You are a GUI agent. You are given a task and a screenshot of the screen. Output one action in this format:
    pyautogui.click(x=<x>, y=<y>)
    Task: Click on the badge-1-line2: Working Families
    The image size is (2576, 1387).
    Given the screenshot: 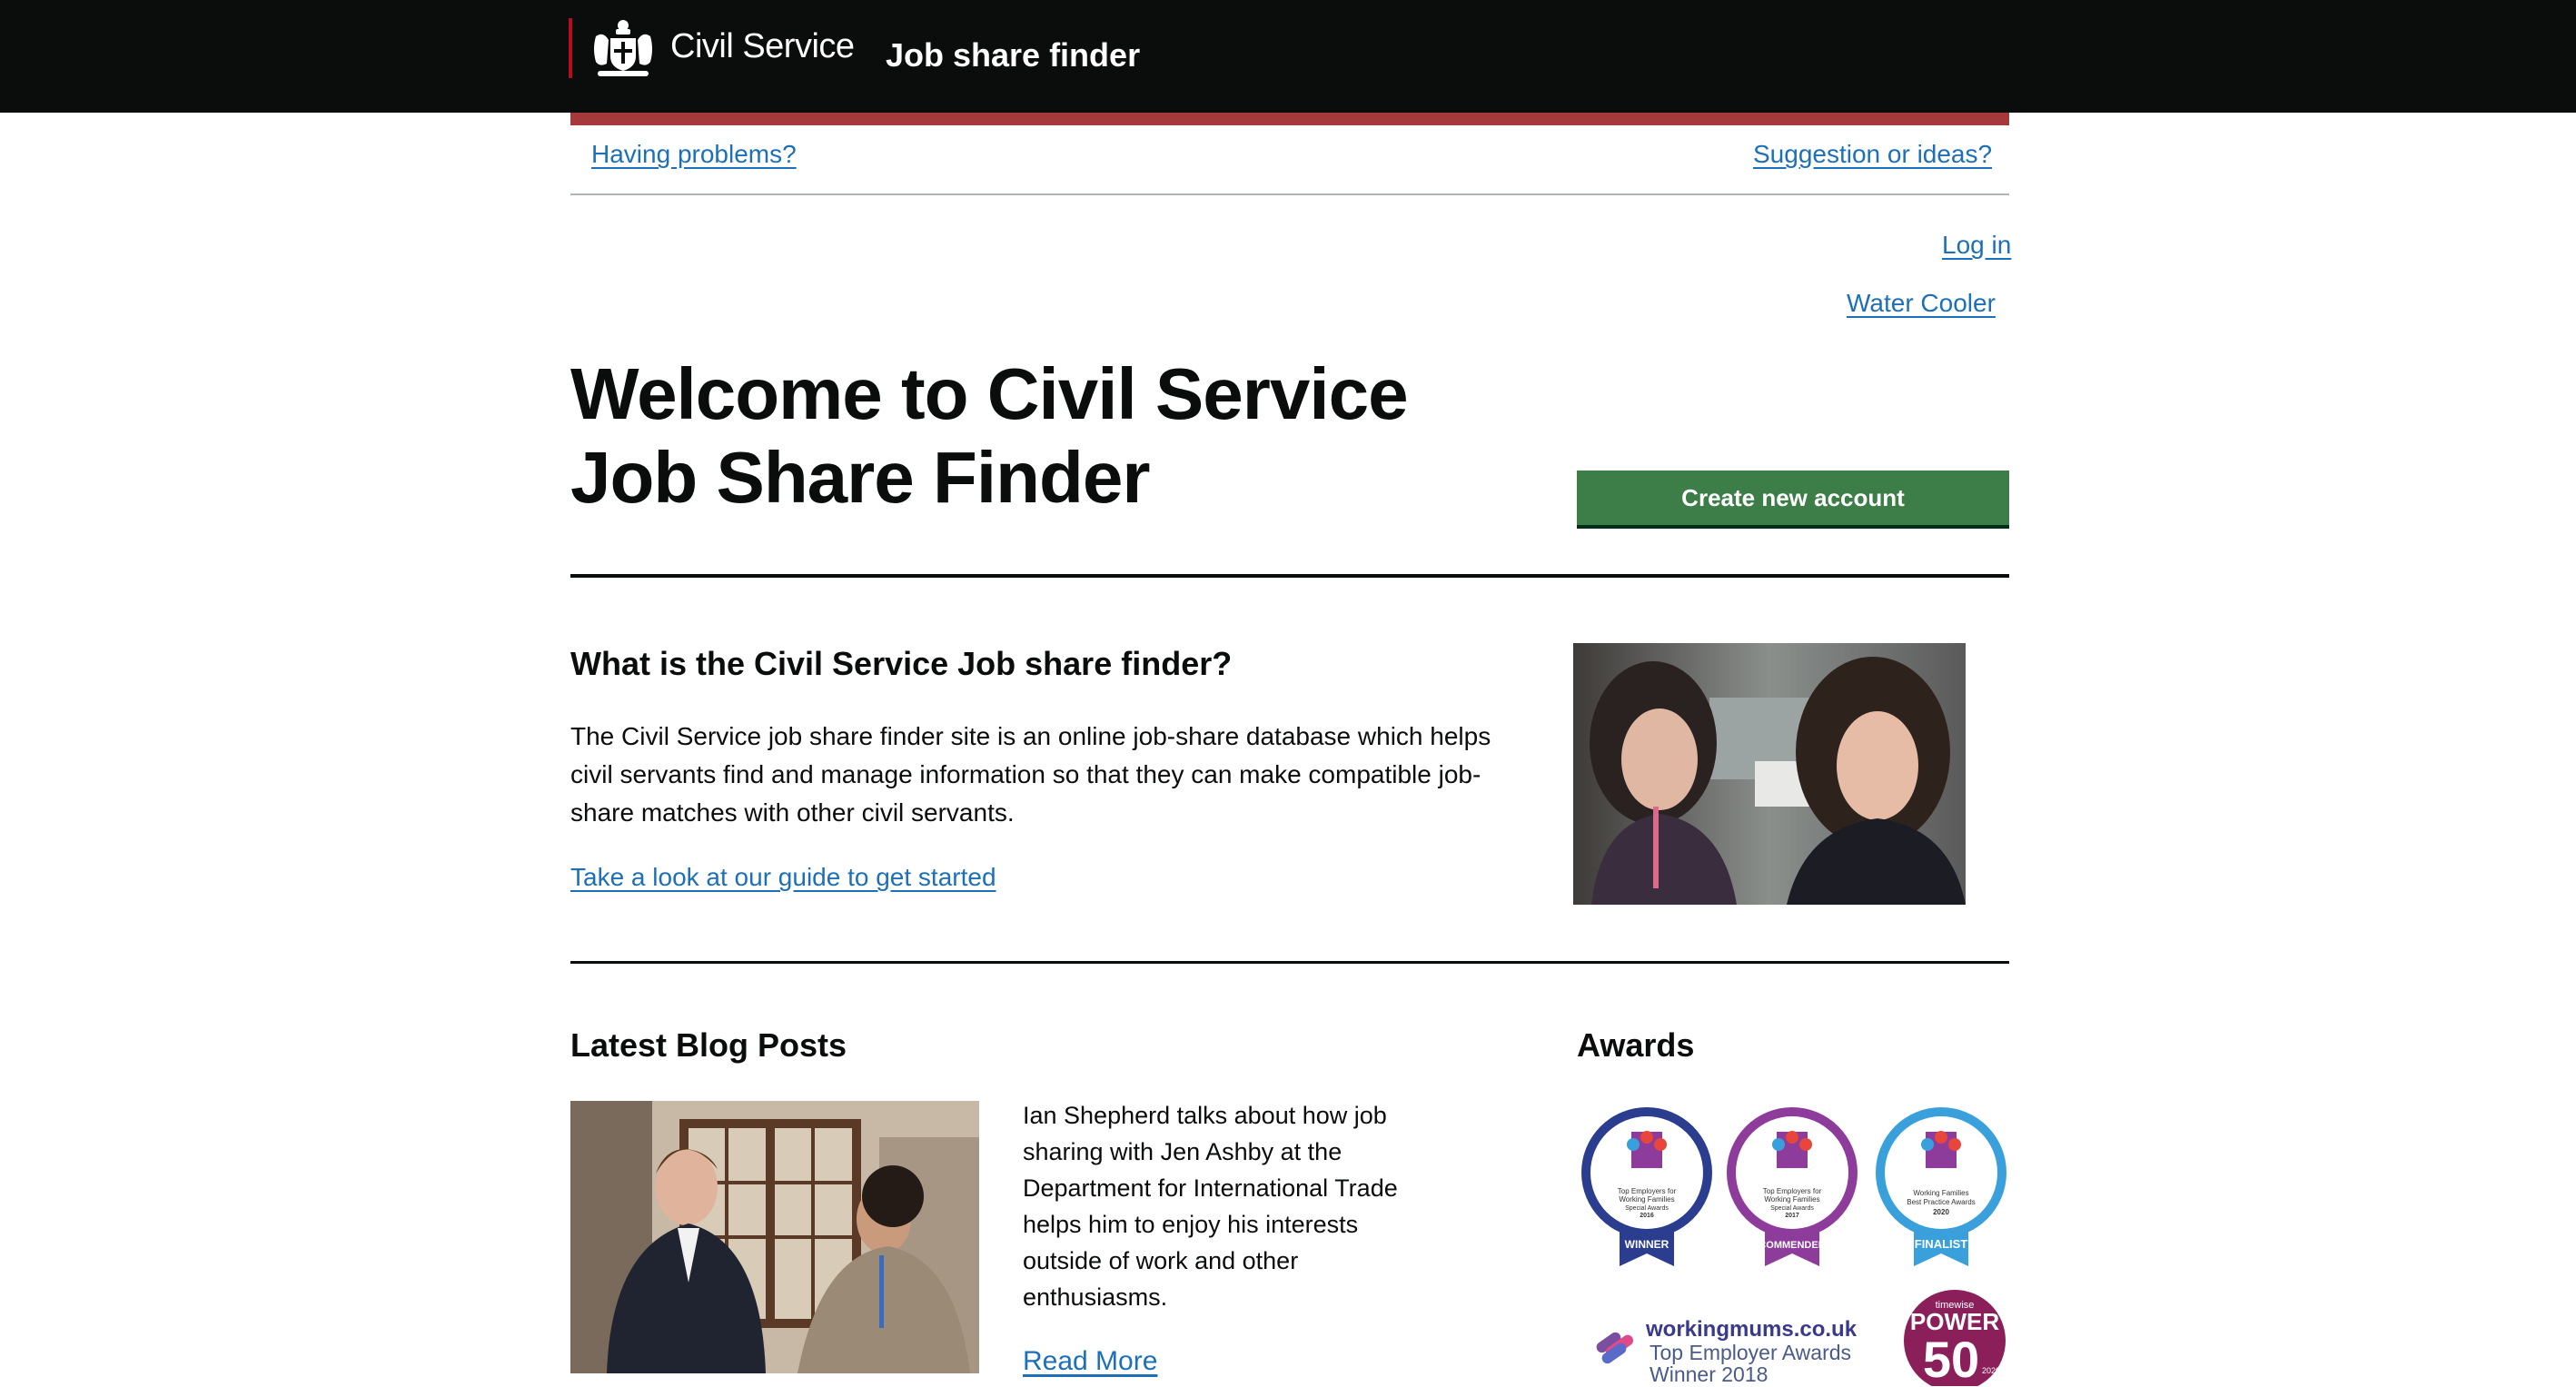 What is the action you would take?
    pyautogui.click(x=1646, y=1199)
    